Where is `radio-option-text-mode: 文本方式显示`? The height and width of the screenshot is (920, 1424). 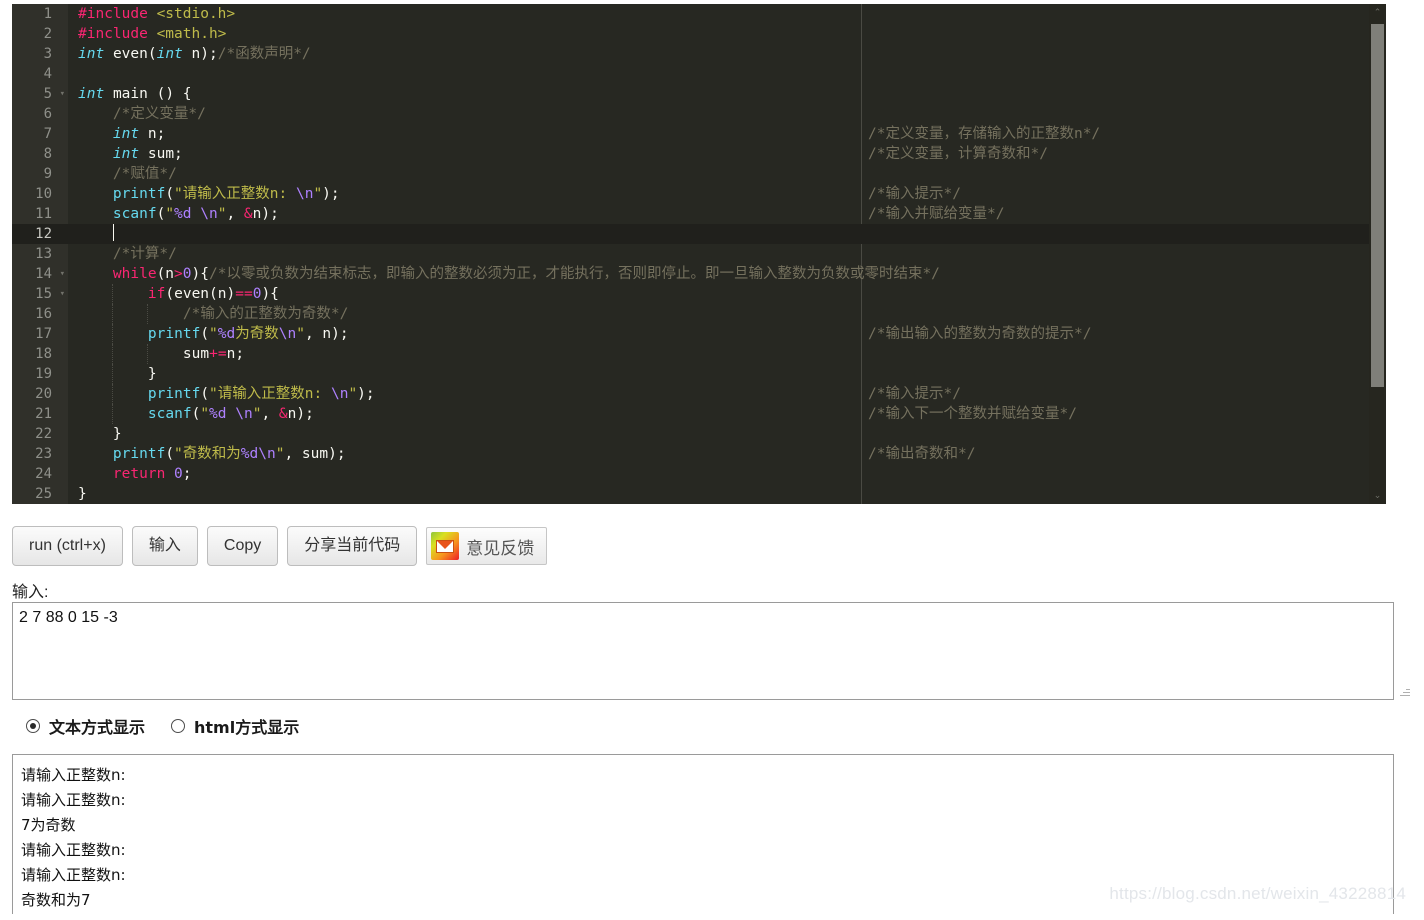 radio-option-text-mode: 文本方式显示 is located at coordinates (85, 726).